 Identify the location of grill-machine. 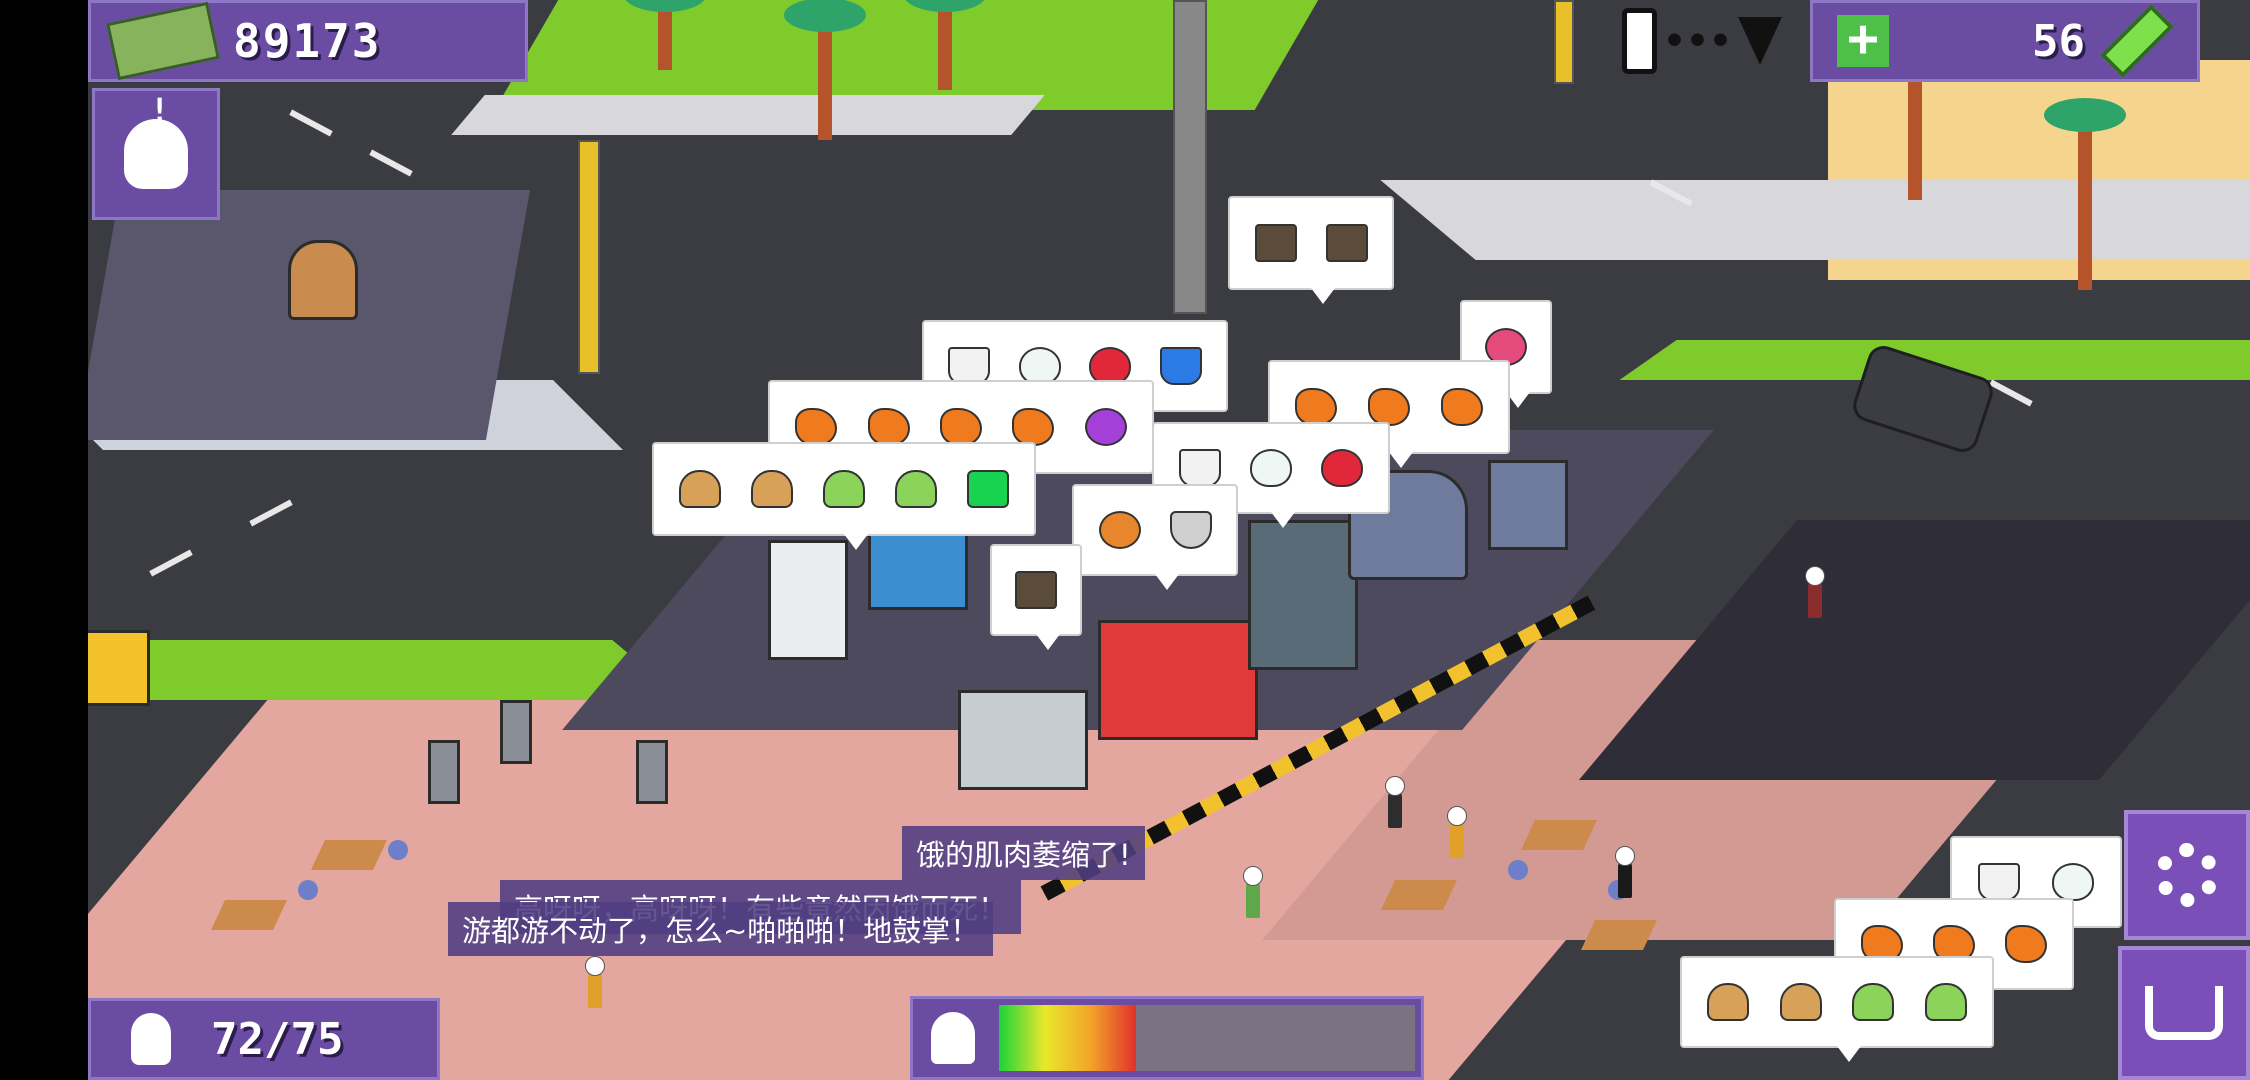
(1178, 680).